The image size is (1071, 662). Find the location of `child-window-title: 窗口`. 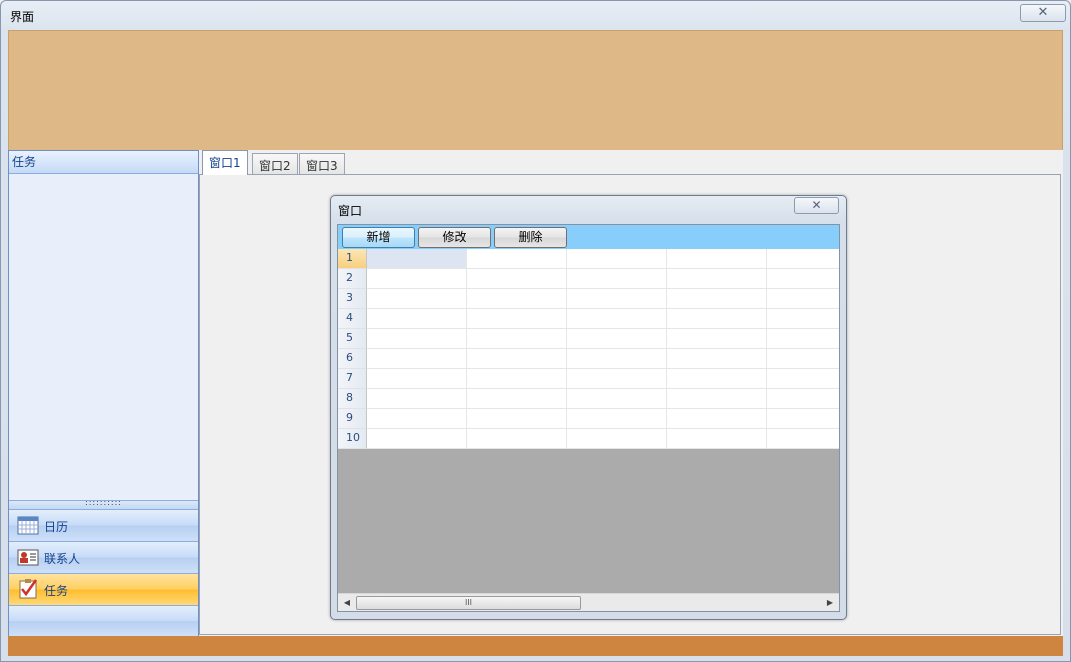

child-window-title: 窗口 is located at coordinates (350, 211).